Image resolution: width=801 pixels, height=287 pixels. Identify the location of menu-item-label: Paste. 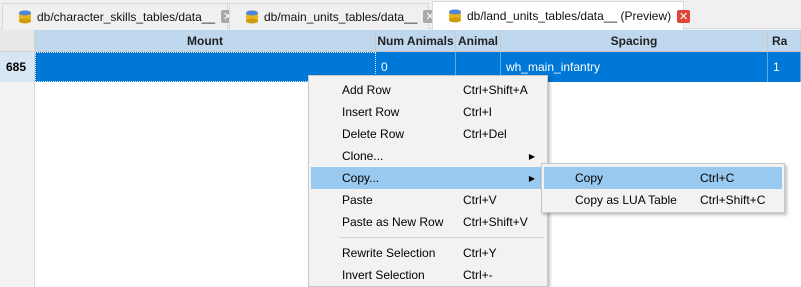
(357, 200).